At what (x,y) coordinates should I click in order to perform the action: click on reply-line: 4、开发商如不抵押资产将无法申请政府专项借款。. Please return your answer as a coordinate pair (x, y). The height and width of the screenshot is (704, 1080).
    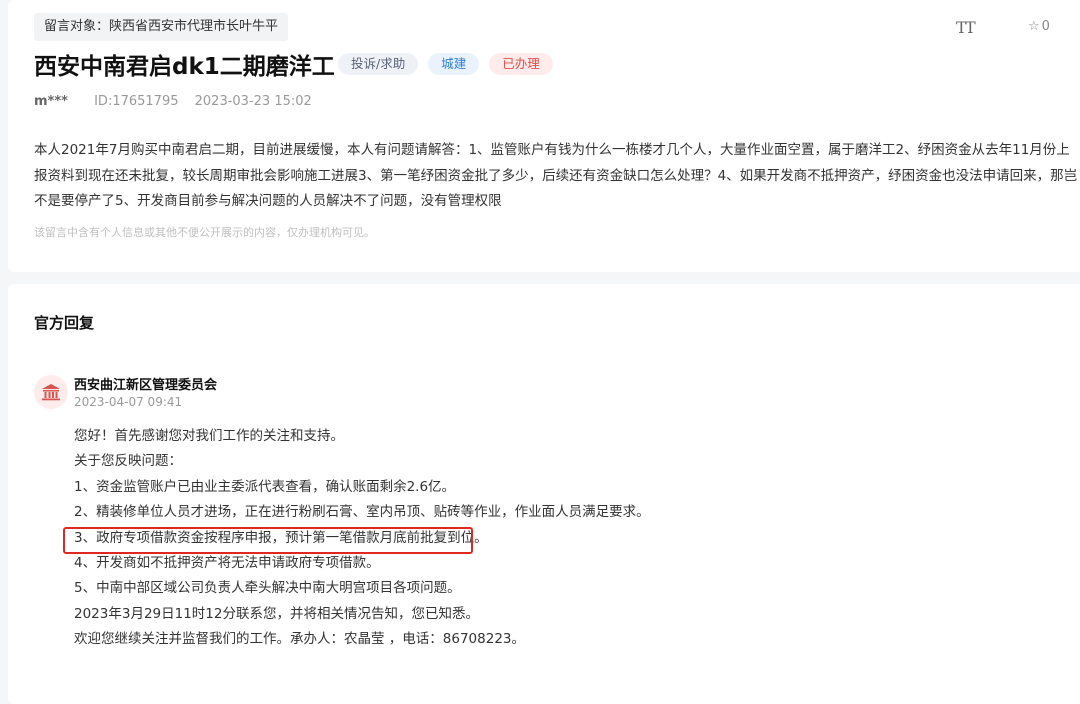
    Looking at the image, I should click on (227, 563).